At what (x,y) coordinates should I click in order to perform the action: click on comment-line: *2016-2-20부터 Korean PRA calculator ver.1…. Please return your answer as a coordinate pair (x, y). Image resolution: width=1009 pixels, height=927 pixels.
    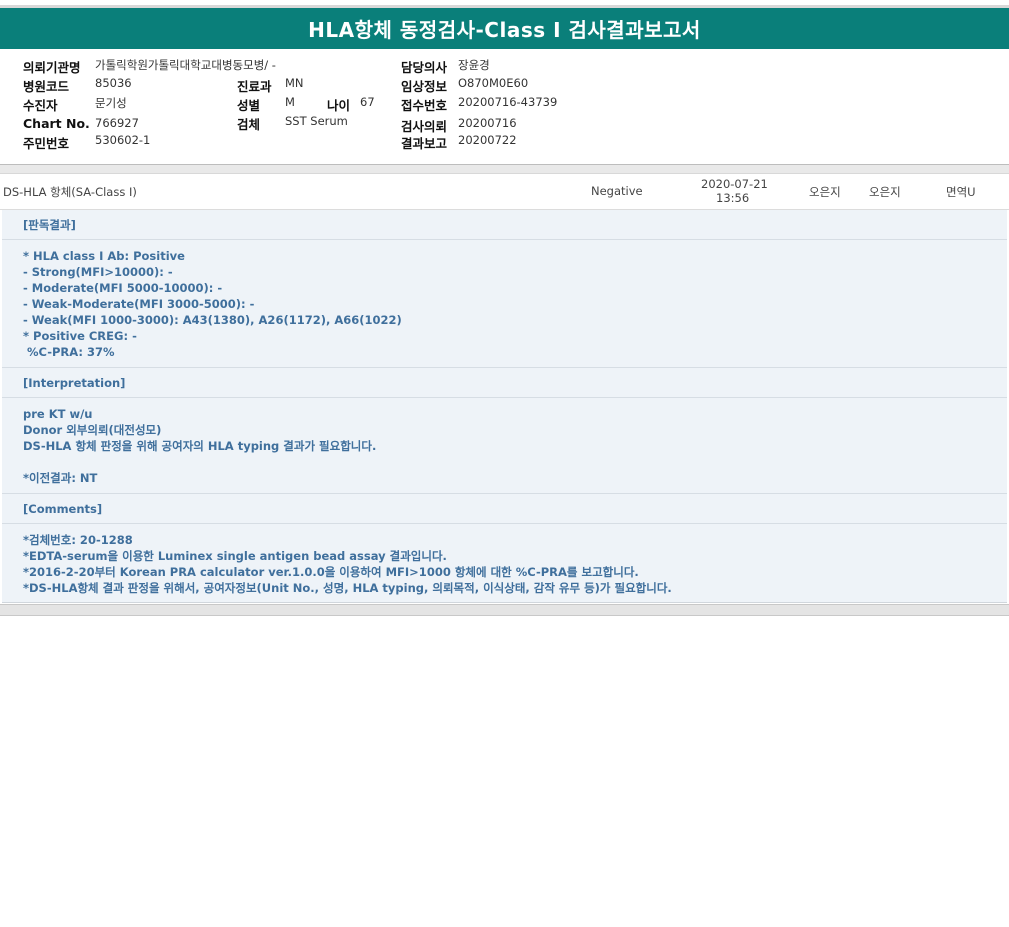
    Looking at the image, I should click on (331, 572).